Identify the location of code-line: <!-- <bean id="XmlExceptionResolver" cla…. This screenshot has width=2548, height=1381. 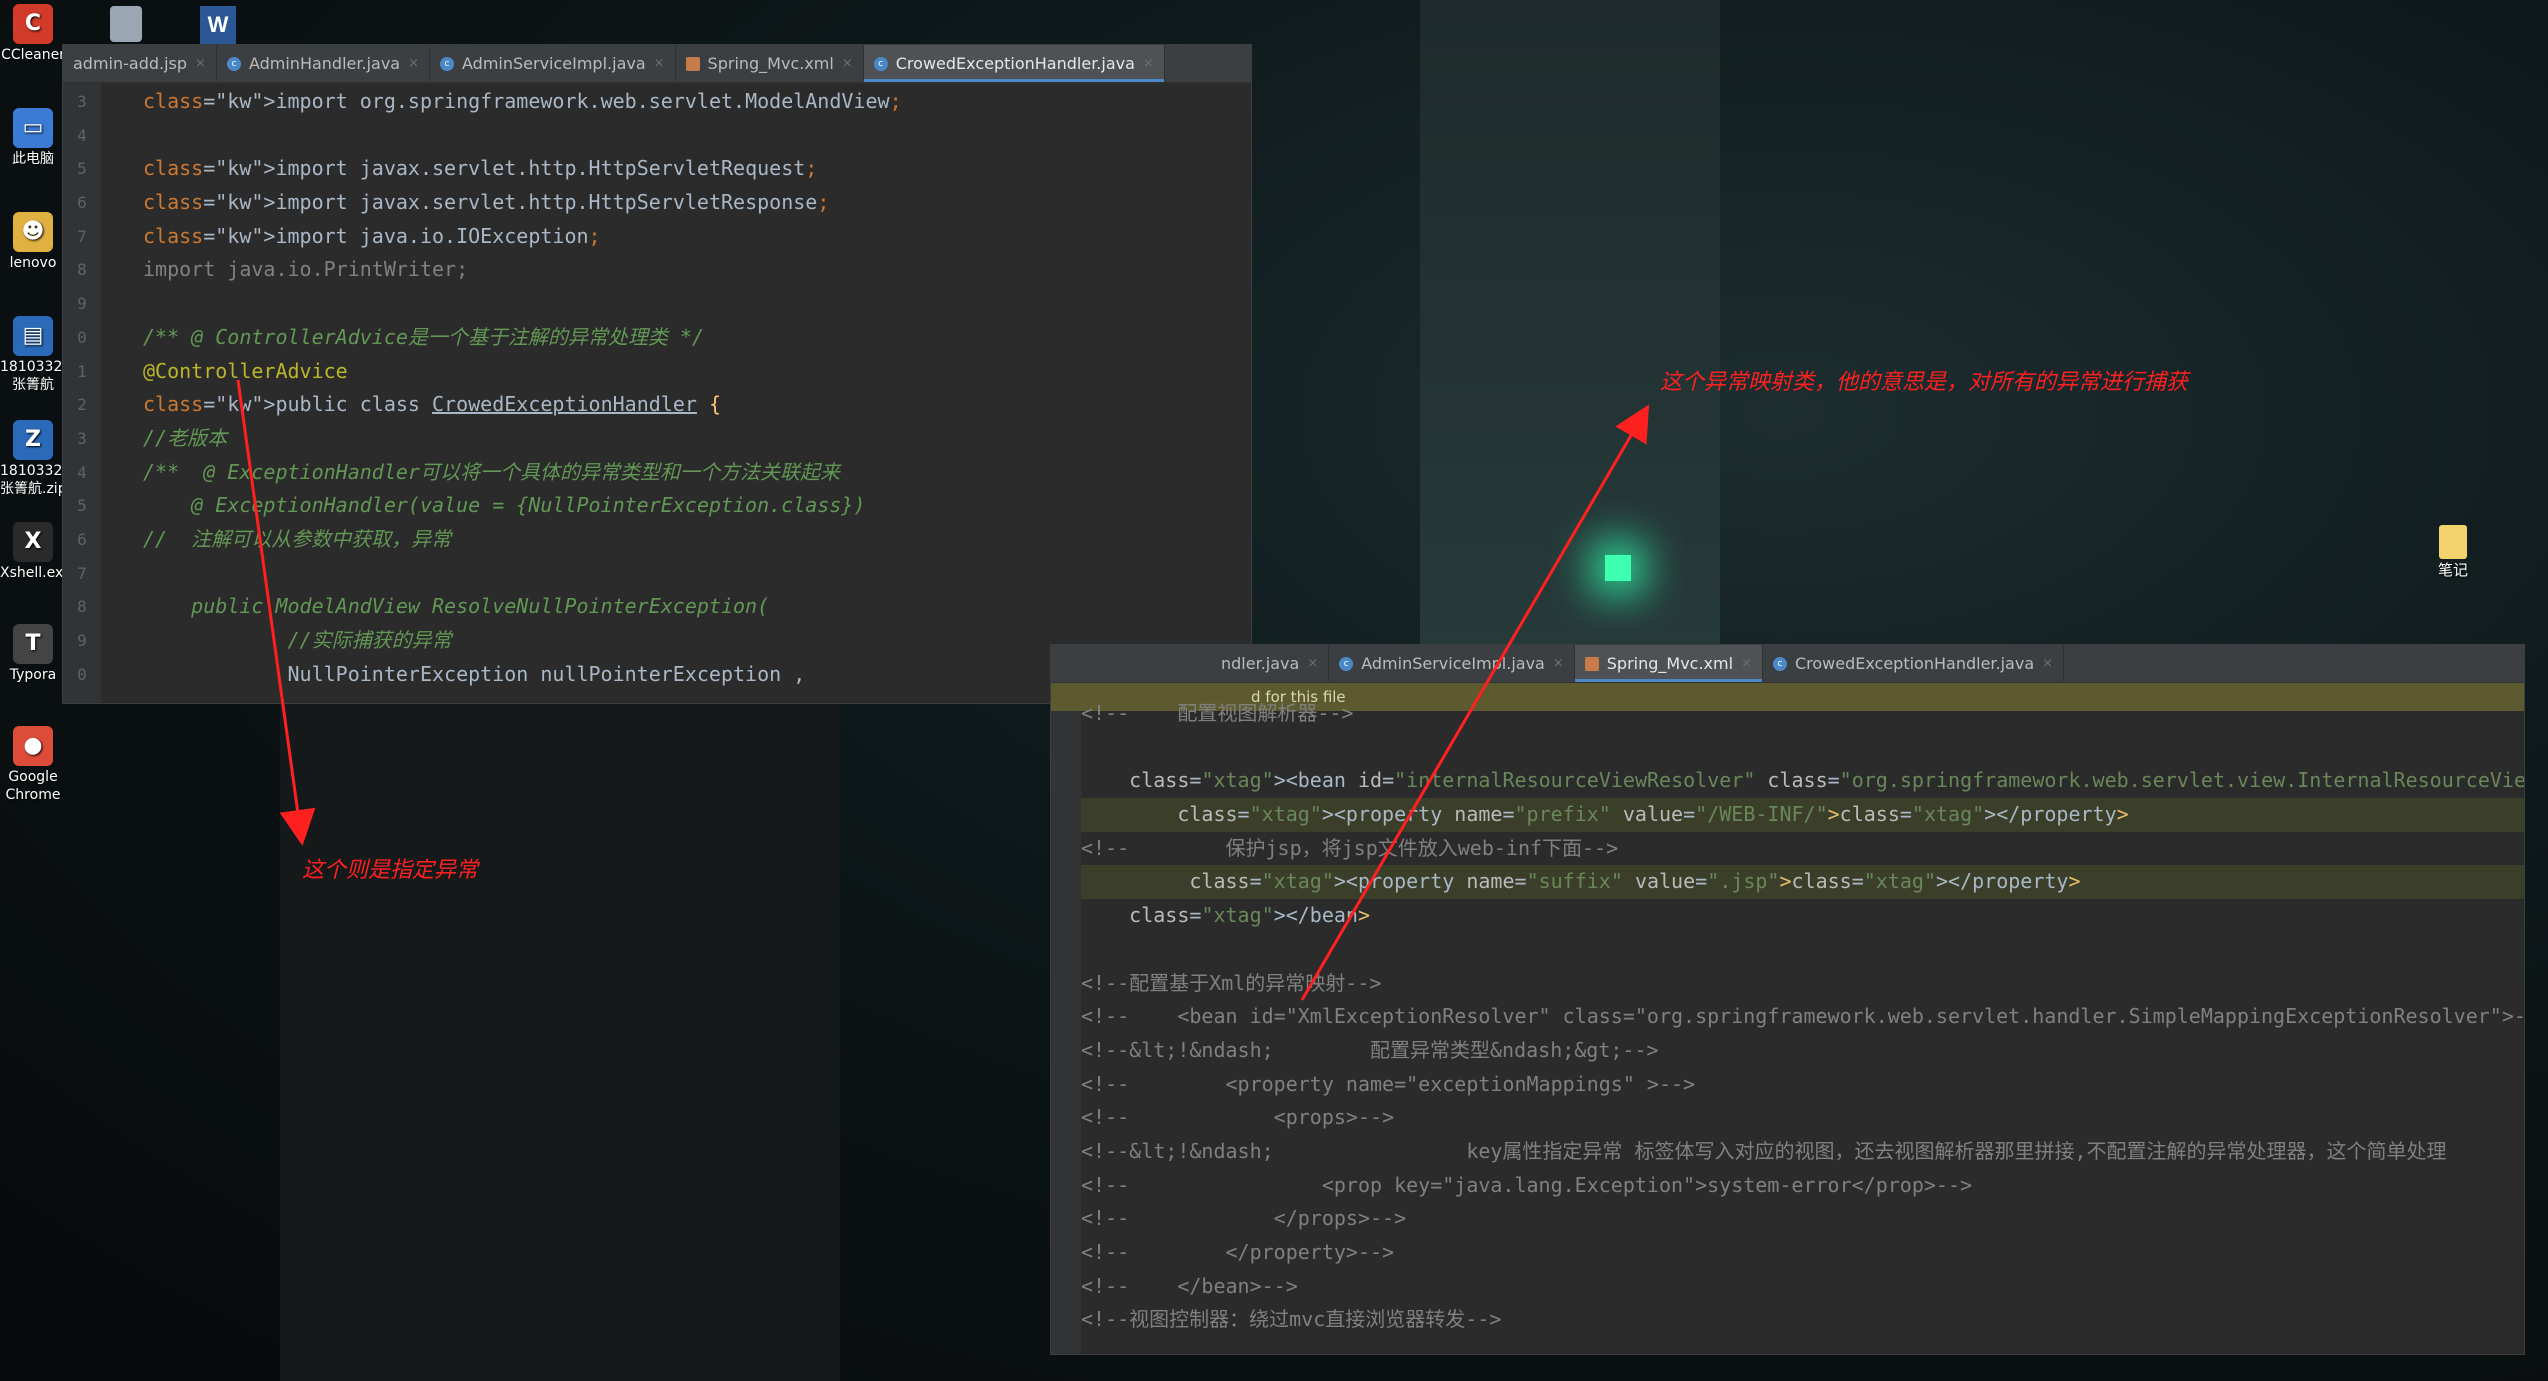
(1802, 1017).